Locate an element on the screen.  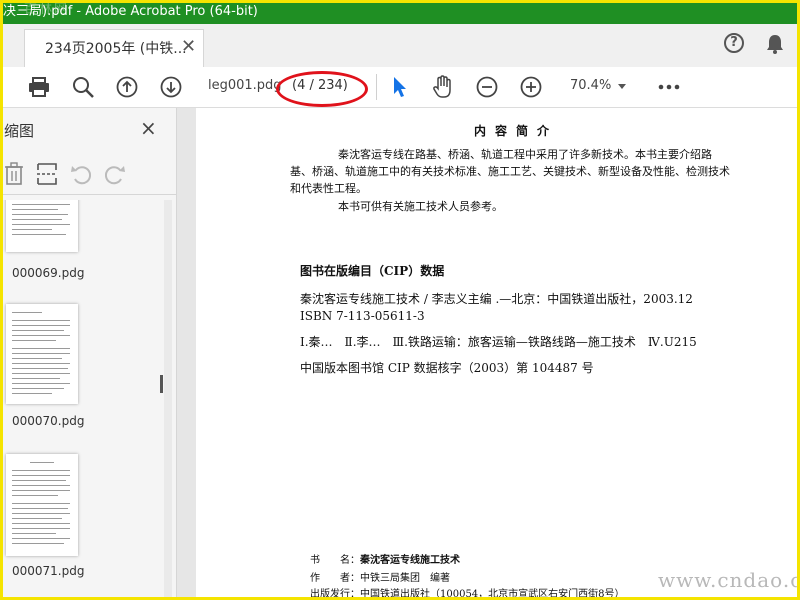
thumbnail-label: 000069.pdg is located at coordinates (48, 273).